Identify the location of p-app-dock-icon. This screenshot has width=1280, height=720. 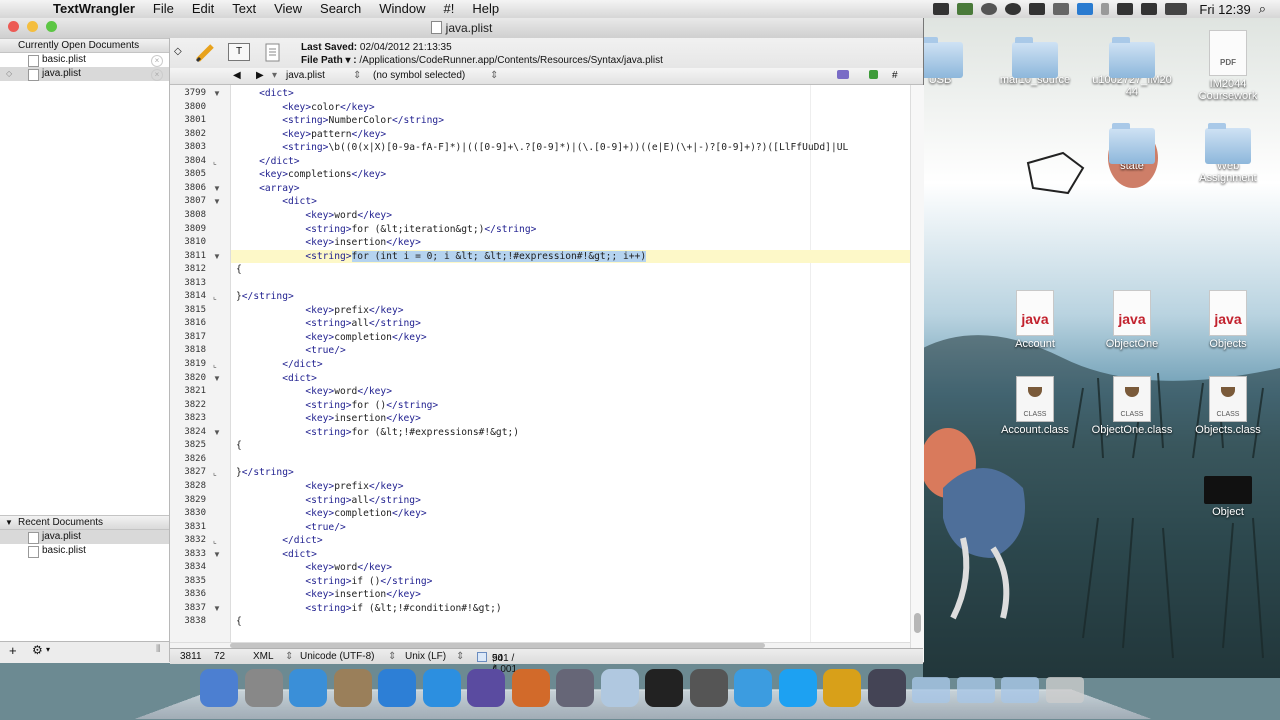
(664, 688).